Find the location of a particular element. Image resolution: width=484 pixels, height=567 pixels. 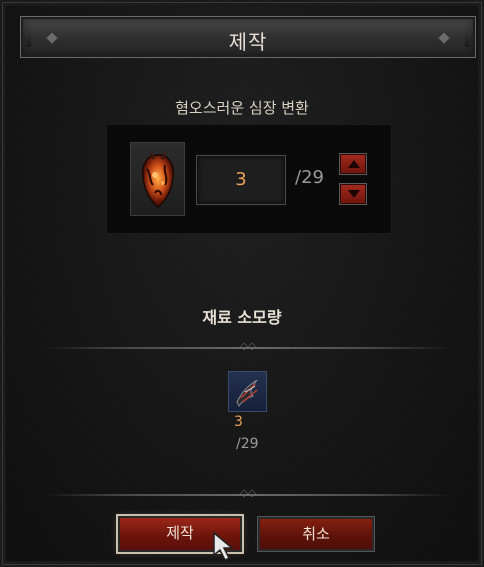

decrease-quantity-button is located at coordinates (353, 194).